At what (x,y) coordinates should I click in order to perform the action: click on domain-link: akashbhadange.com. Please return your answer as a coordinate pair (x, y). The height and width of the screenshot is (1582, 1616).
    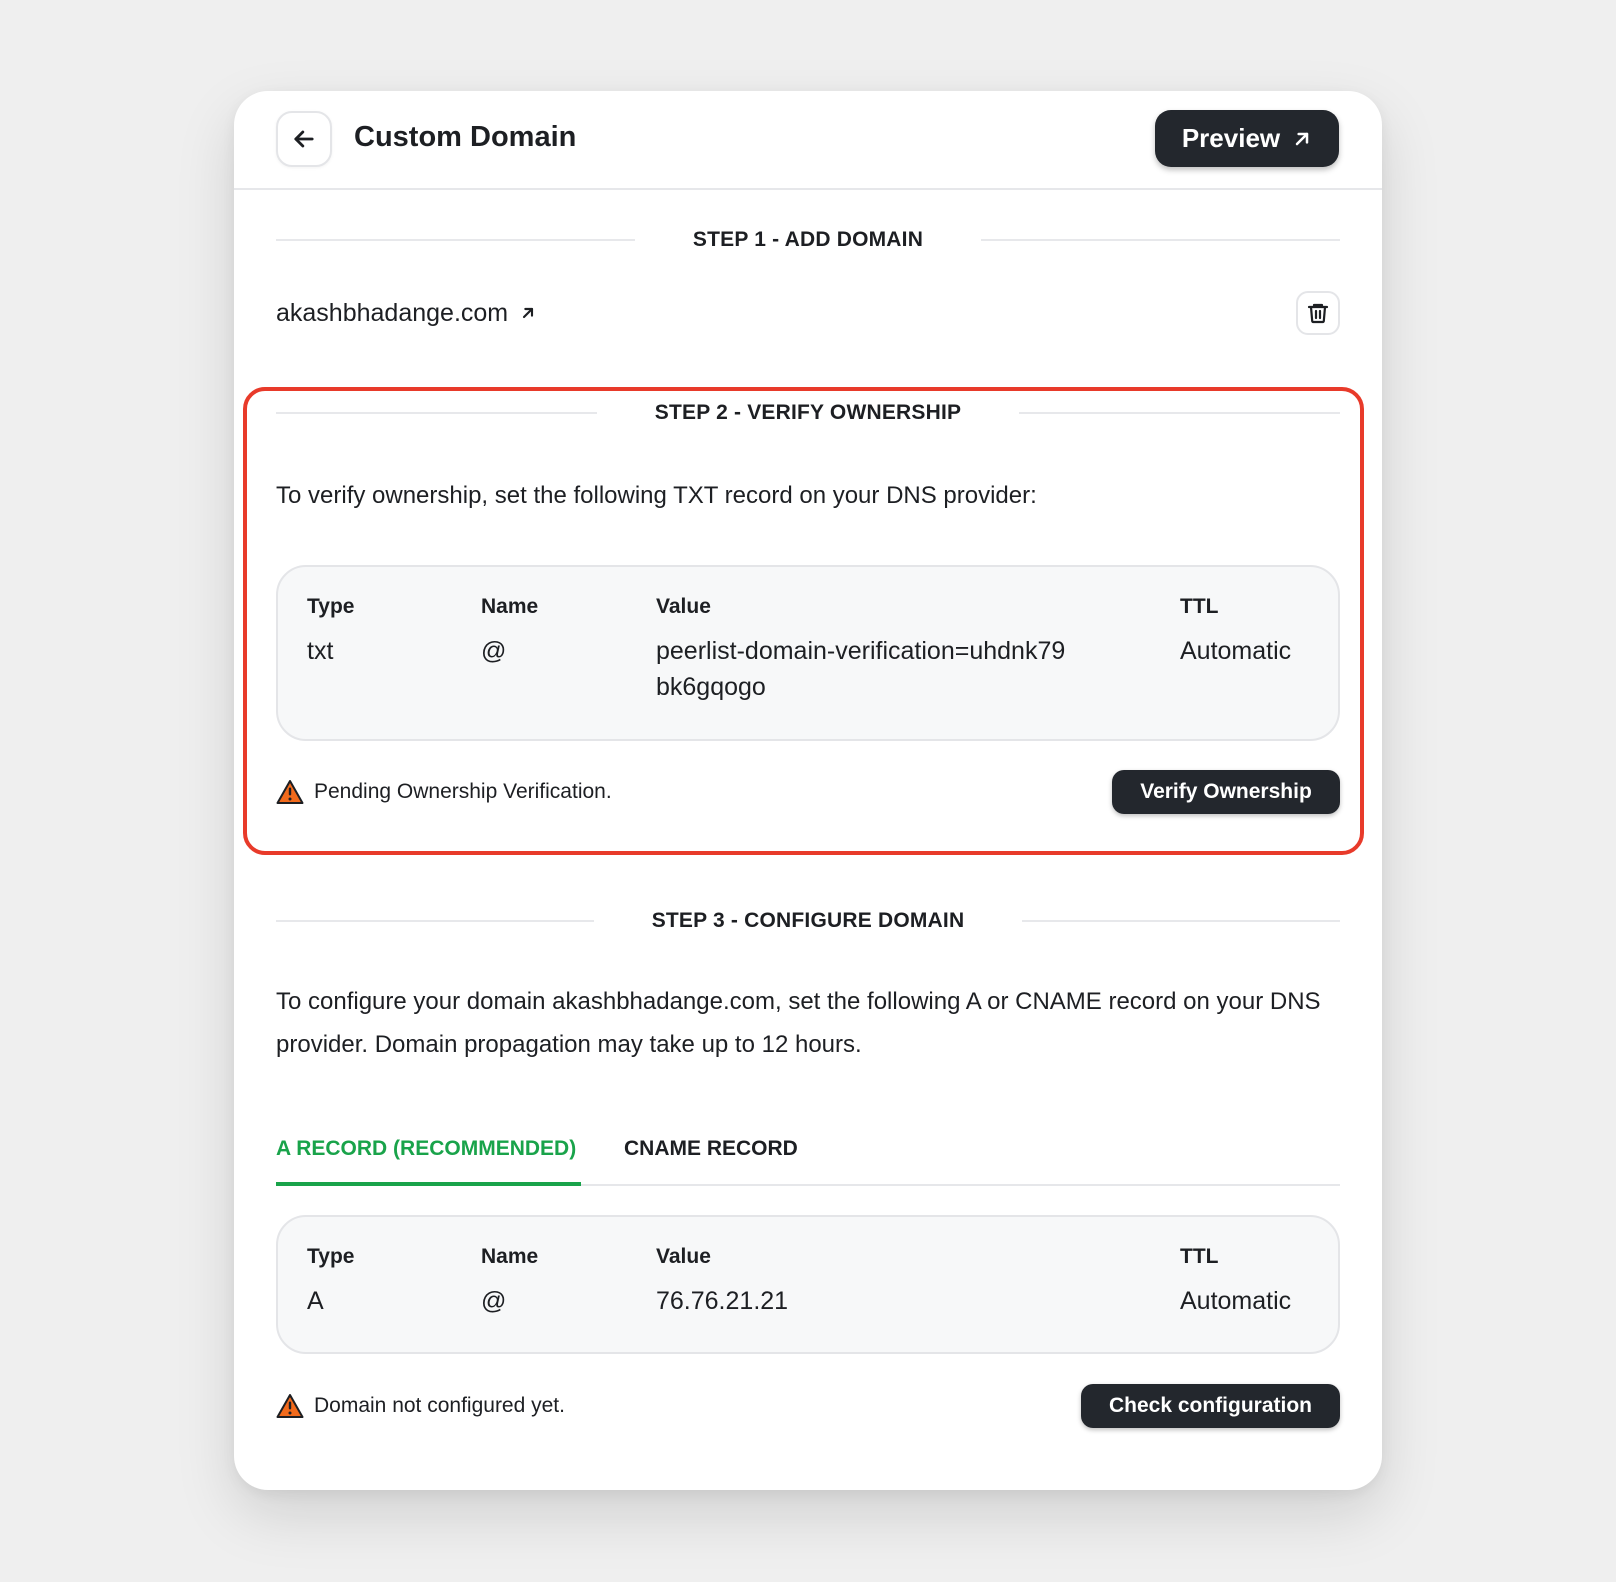
    Looking at the image, I should click on (406, 313).